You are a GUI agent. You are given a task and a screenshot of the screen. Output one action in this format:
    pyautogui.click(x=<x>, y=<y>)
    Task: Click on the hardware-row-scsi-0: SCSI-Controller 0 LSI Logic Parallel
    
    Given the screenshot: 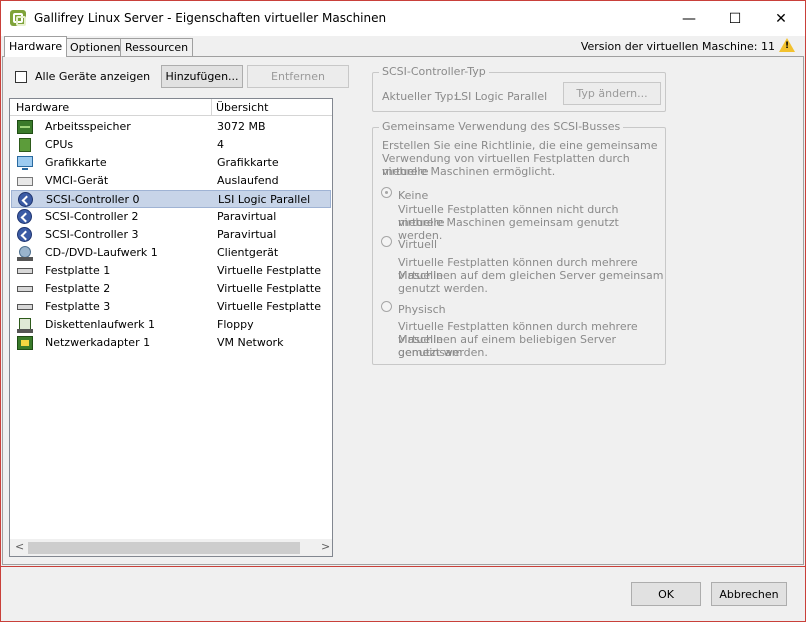 What is the action you would take?
    pyautogui.click(x=171, y=199)
    